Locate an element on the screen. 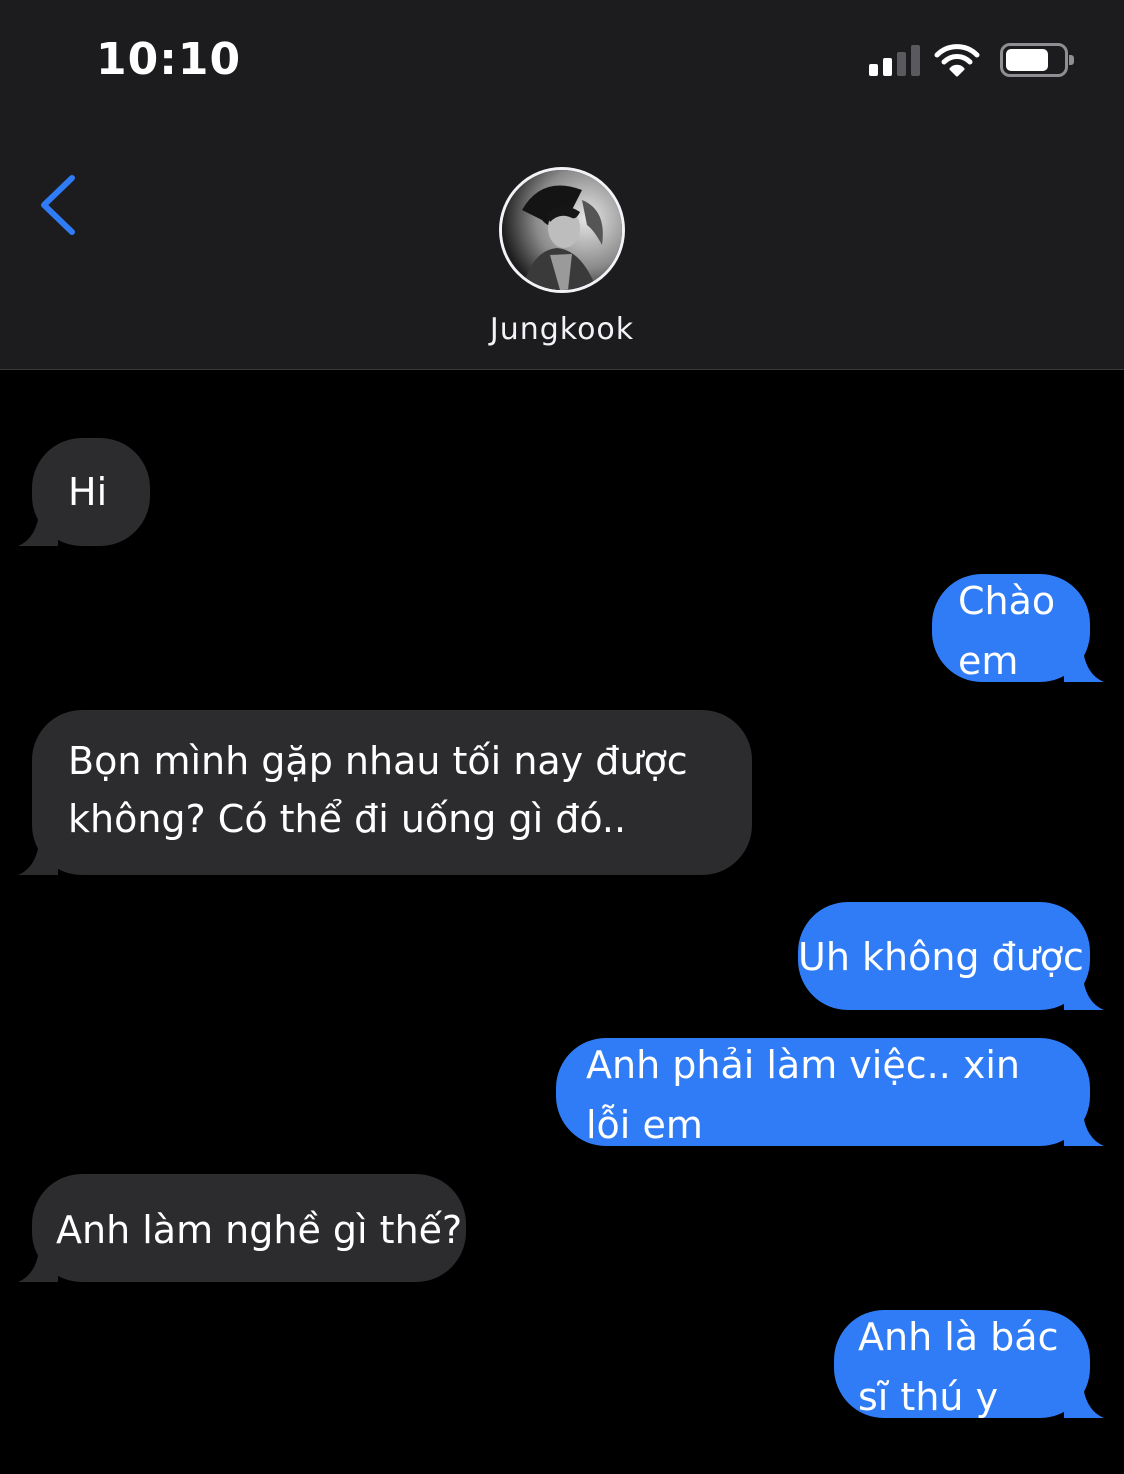 This screenshot has height=1474, width=1124. status-time: 10:10 is located at coordinates (169, 59).